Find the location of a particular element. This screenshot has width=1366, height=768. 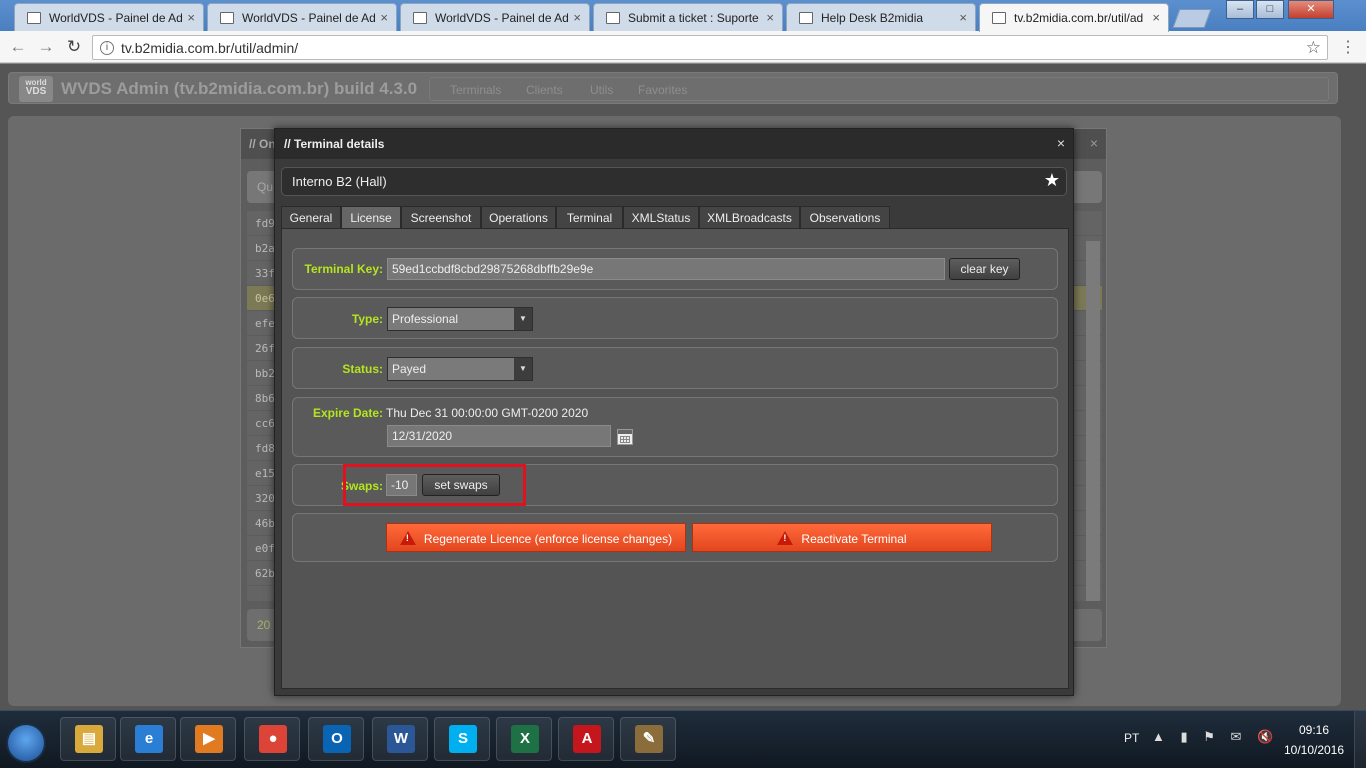

taskbar-outlook-button: O is located at coordinates (336, 739).